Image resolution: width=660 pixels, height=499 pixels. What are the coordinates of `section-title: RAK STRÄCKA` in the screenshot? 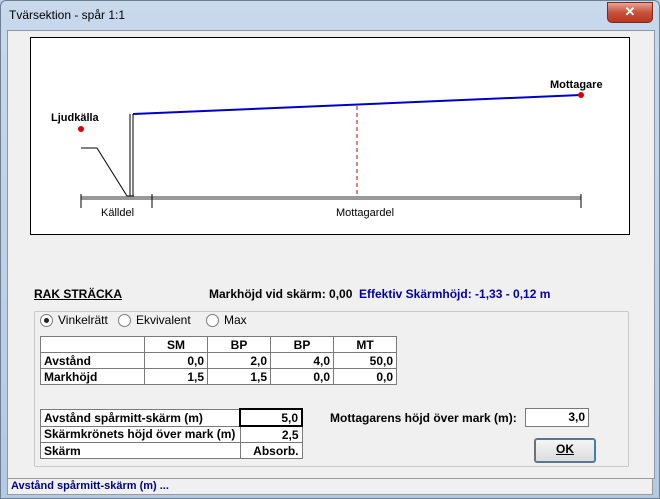 It's located at (78, 294).